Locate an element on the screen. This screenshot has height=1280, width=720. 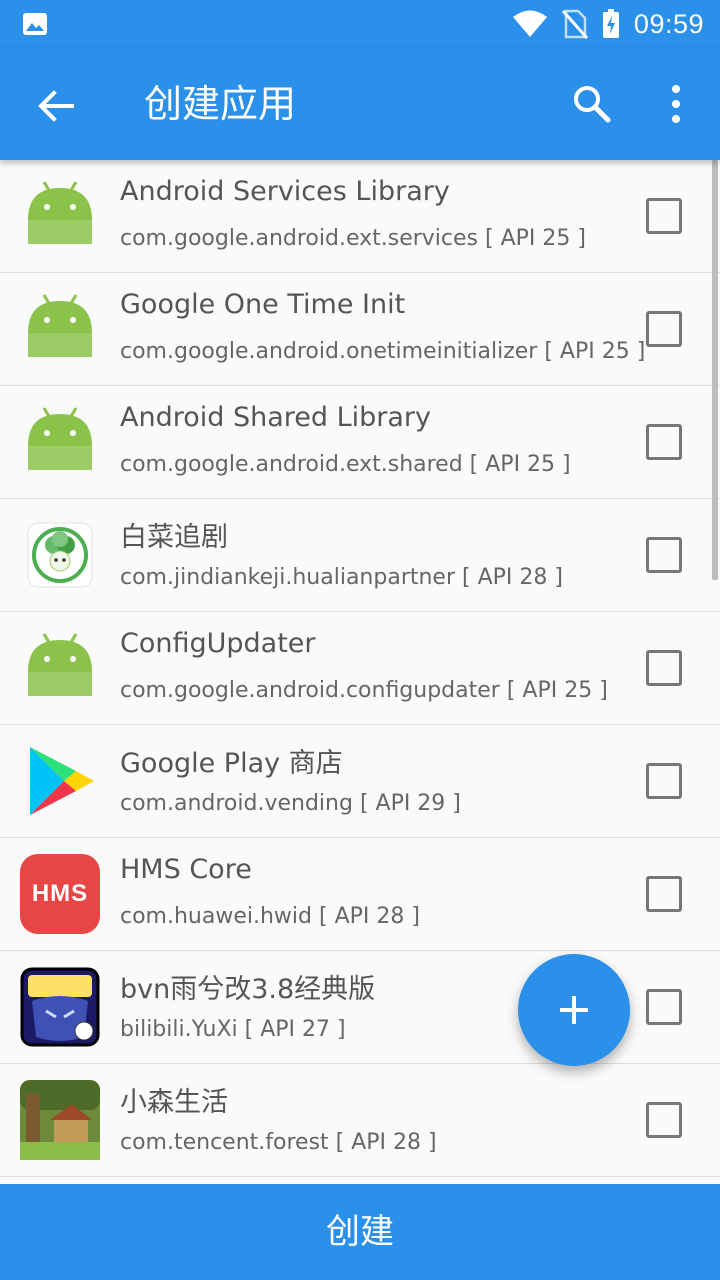
list-item: HMS HMS Core com.huawei.hwid [ API 28 ] is located at coordinates (360, 894).